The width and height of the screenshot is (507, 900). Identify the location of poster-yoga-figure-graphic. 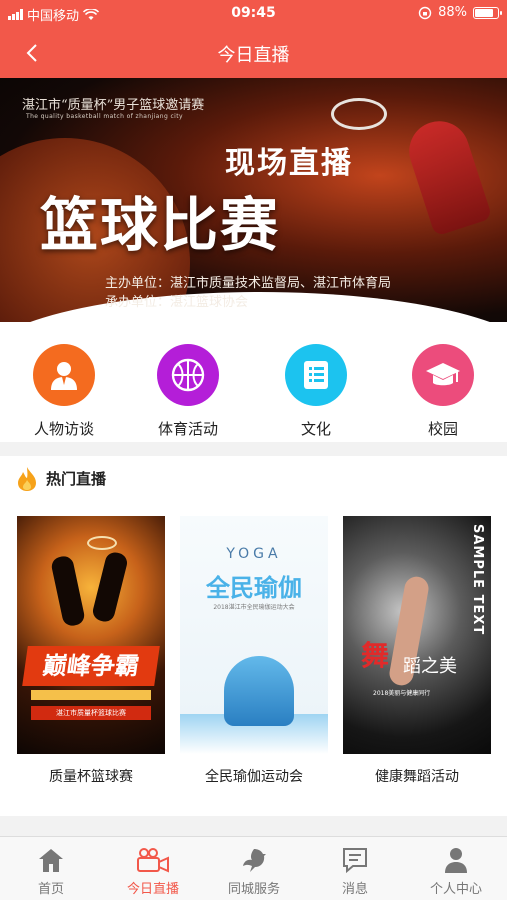
(259, 691).